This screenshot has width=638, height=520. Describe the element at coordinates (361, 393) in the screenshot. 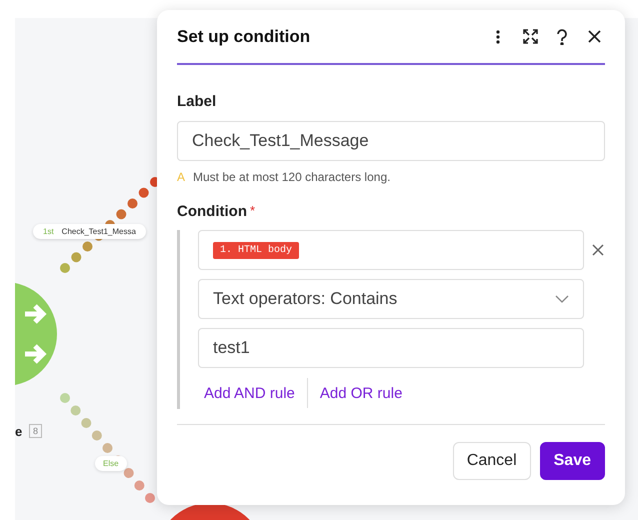

I see `add-rule-link: Add OR rule` at that location.